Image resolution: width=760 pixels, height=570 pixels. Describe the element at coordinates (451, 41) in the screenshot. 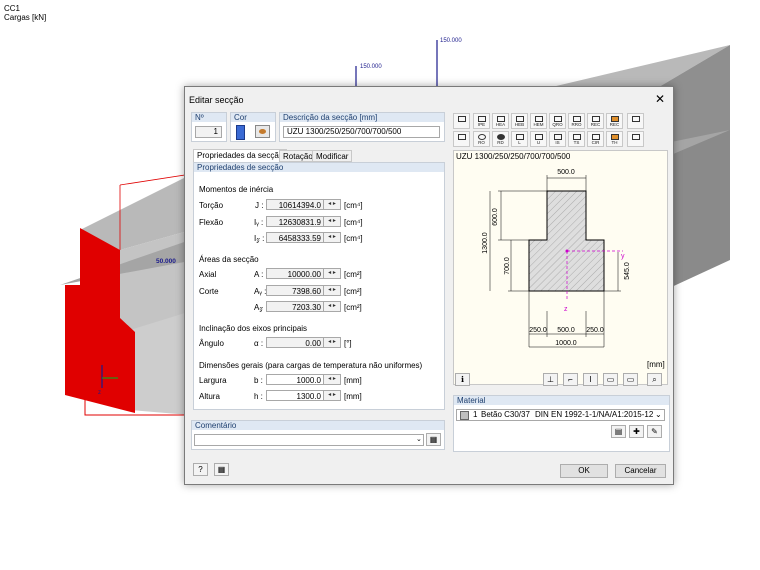

I see `load-value-1: 150.000` at that location.